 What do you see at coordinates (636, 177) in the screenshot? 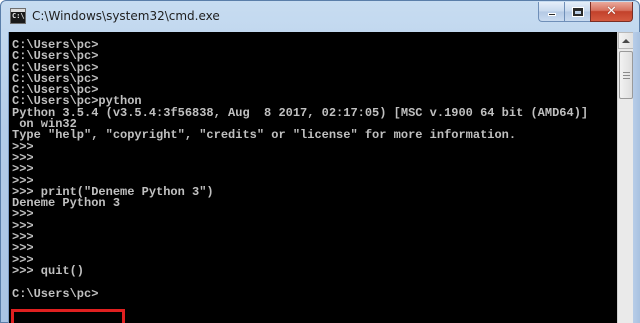
I see `window-frame-right` at bounding box center [636, 177].